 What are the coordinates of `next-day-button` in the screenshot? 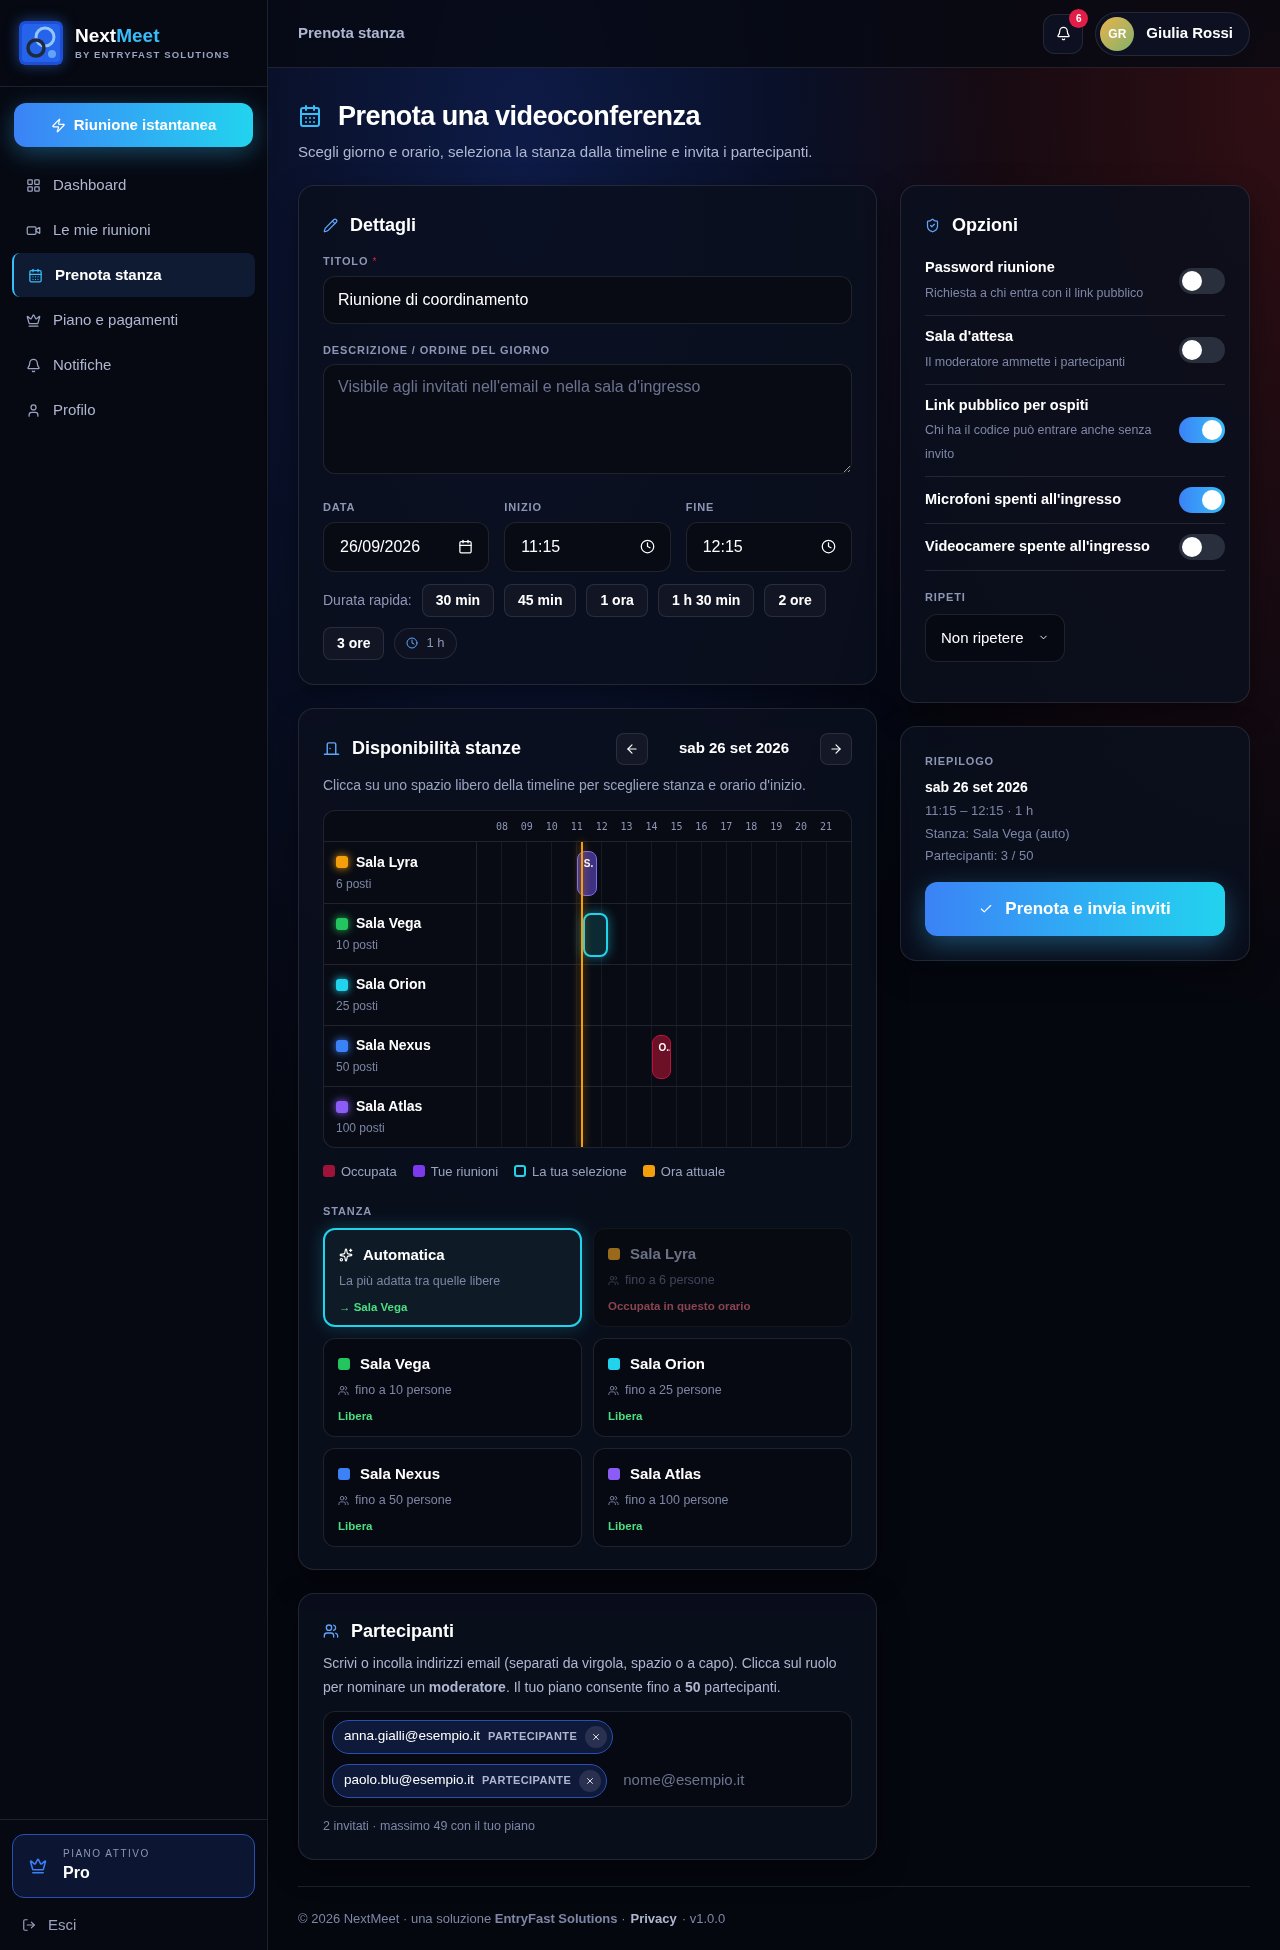 It's located at (836, 748).